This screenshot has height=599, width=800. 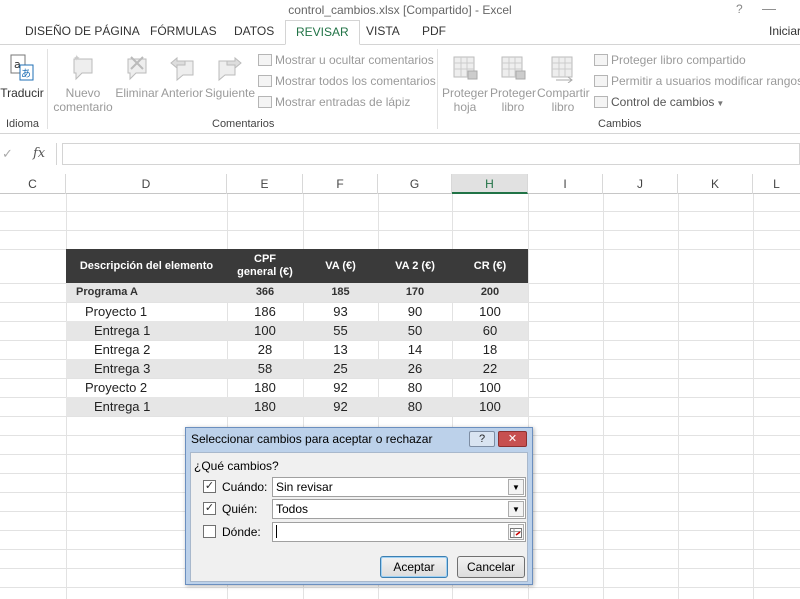 I want to click on protect-book-button: Proteger libro, so click(x=513, y=83).